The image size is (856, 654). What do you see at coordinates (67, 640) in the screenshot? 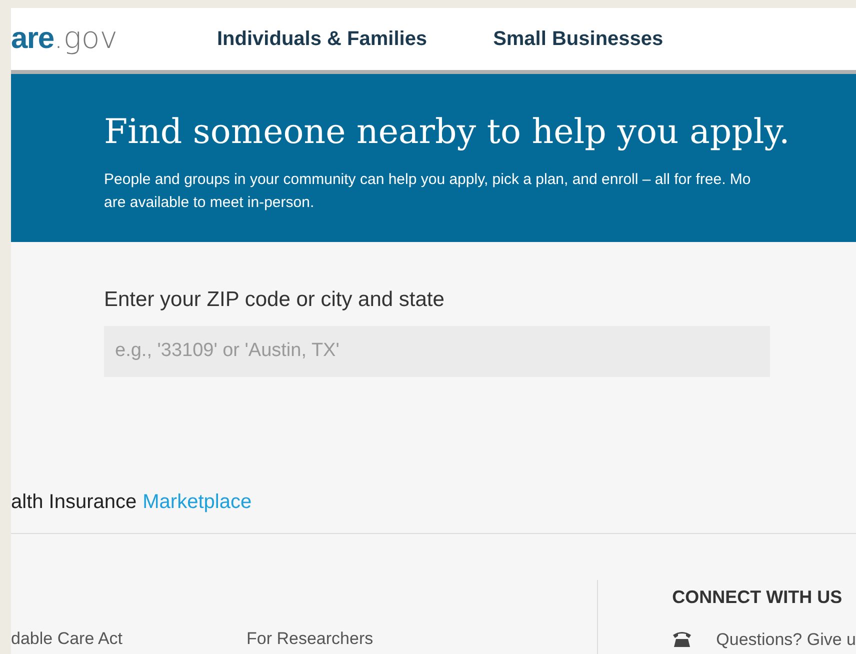
I see `footer-link: dable Care Act` at bounding box center [67, 640].